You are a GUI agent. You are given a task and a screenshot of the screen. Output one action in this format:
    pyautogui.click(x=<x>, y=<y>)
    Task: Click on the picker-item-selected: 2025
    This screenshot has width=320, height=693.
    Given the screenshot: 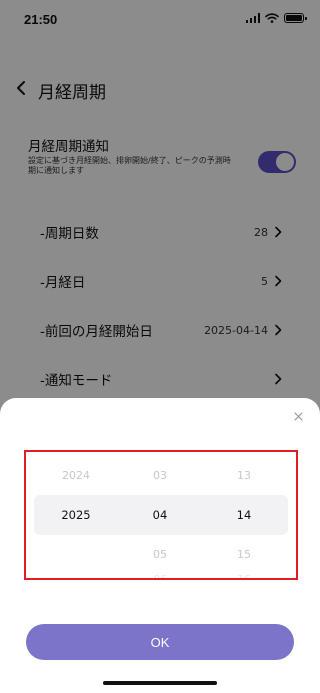 What is the action you would take?
    pyautogui.click(x=76, y=515)
    